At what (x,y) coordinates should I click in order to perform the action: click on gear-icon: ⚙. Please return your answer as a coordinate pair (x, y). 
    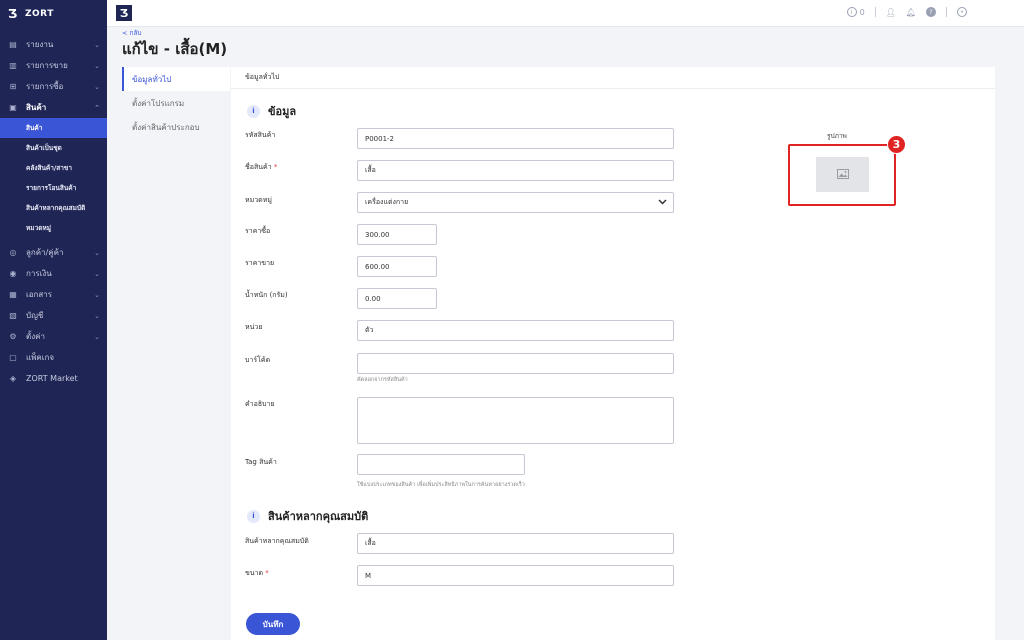
    Looking at the image, I should click on (13, 336).